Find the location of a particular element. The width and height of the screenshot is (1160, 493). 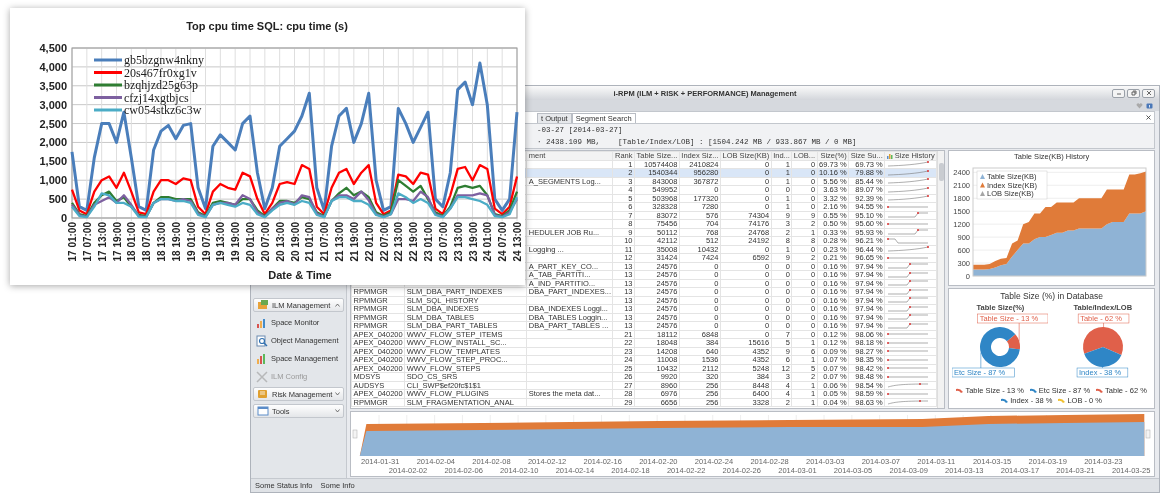

x-tick-label: 21 13:00 is located at coordinates (339, 242).